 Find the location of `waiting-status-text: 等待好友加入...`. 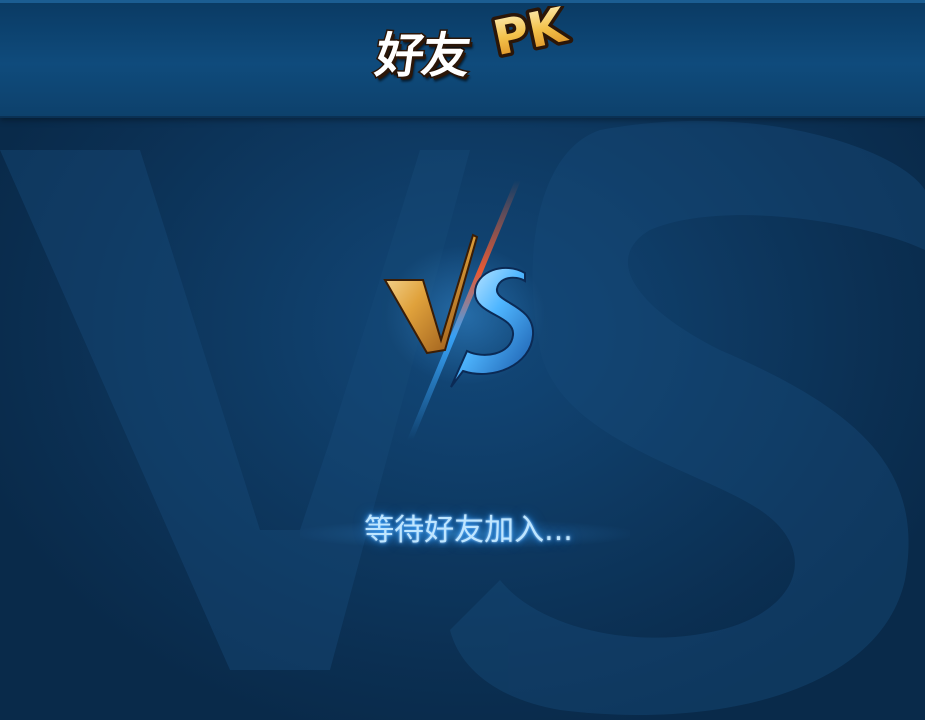

waiting-status-text: 等待好友加入... is located at coordinates (468, 530).